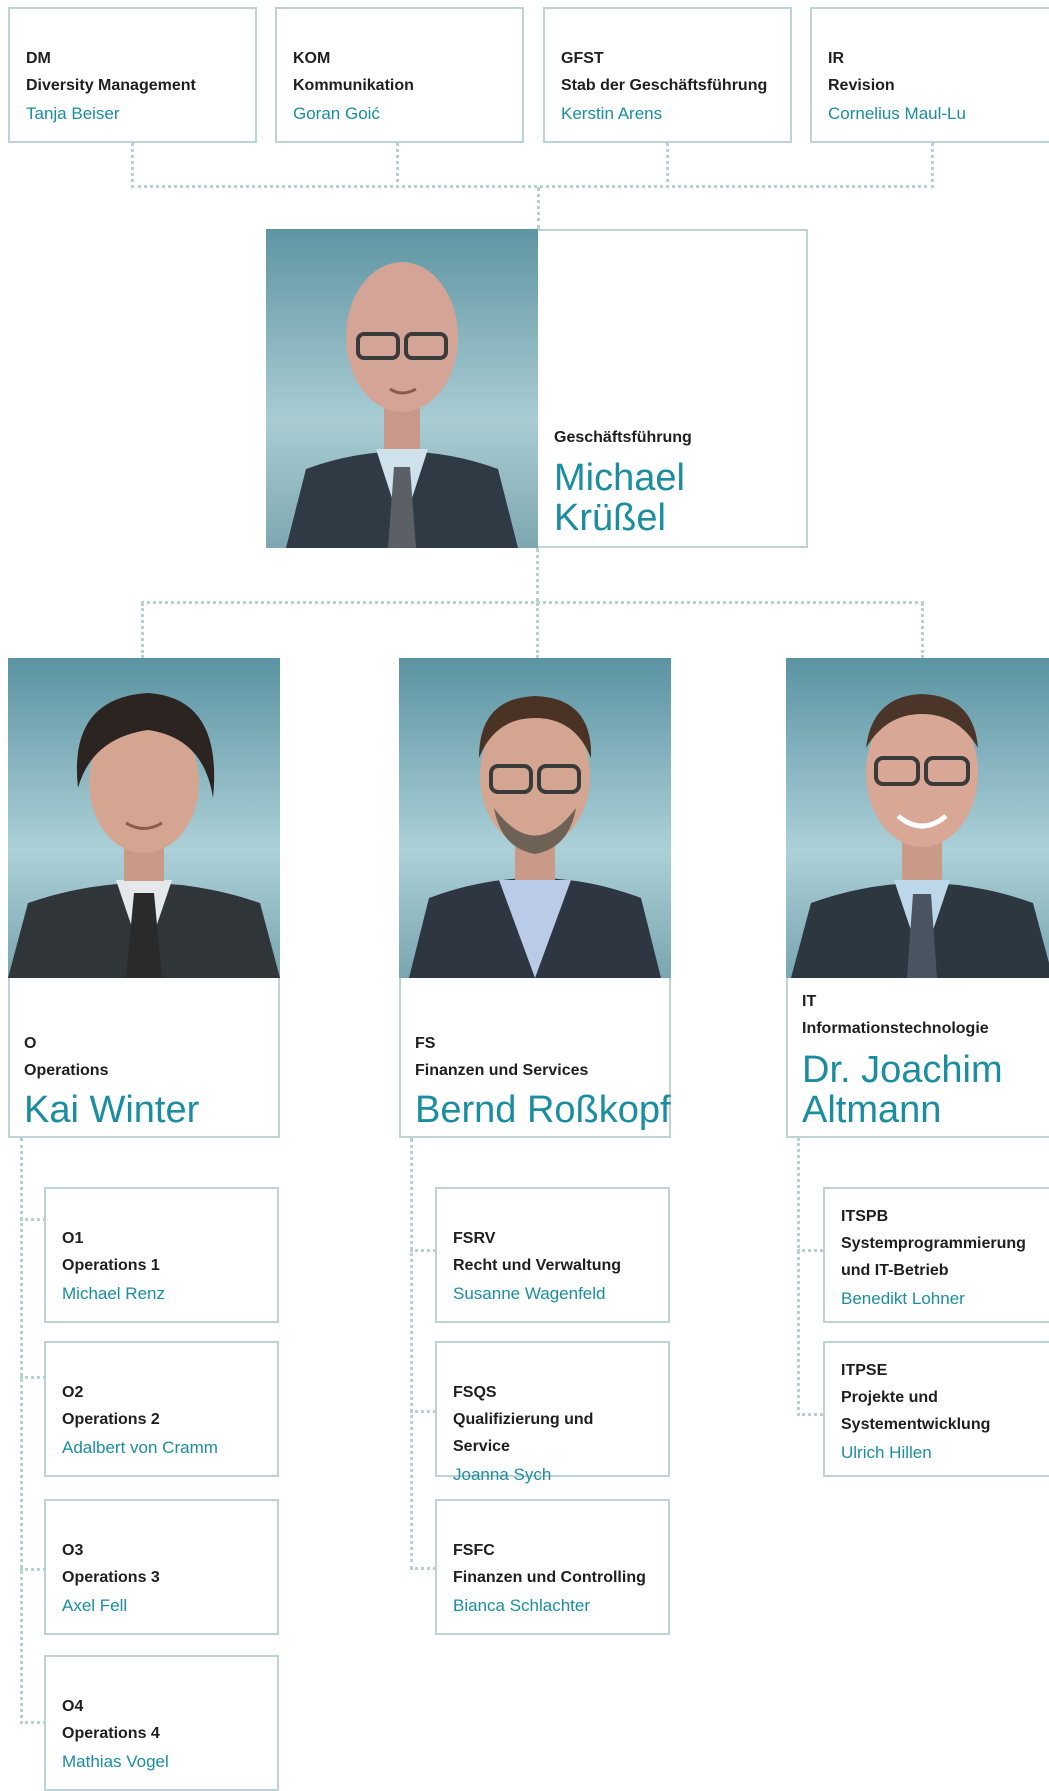  Describe the element at coordinates (502, 1070) in the screenshot. I see `division-dept: Finanzen und Services` at that location.